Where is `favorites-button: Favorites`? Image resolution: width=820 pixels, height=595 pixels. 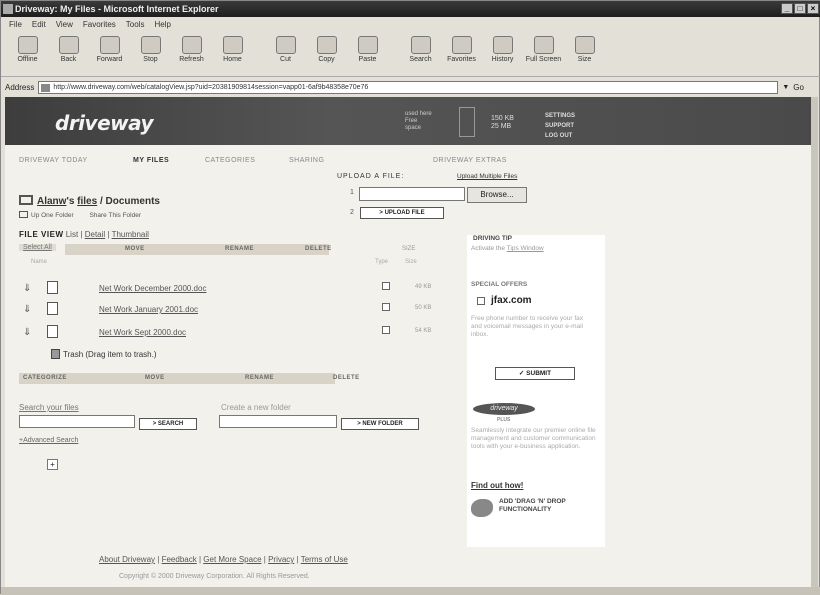
favorites-button: Favorites is located at coordinates (461, 48).